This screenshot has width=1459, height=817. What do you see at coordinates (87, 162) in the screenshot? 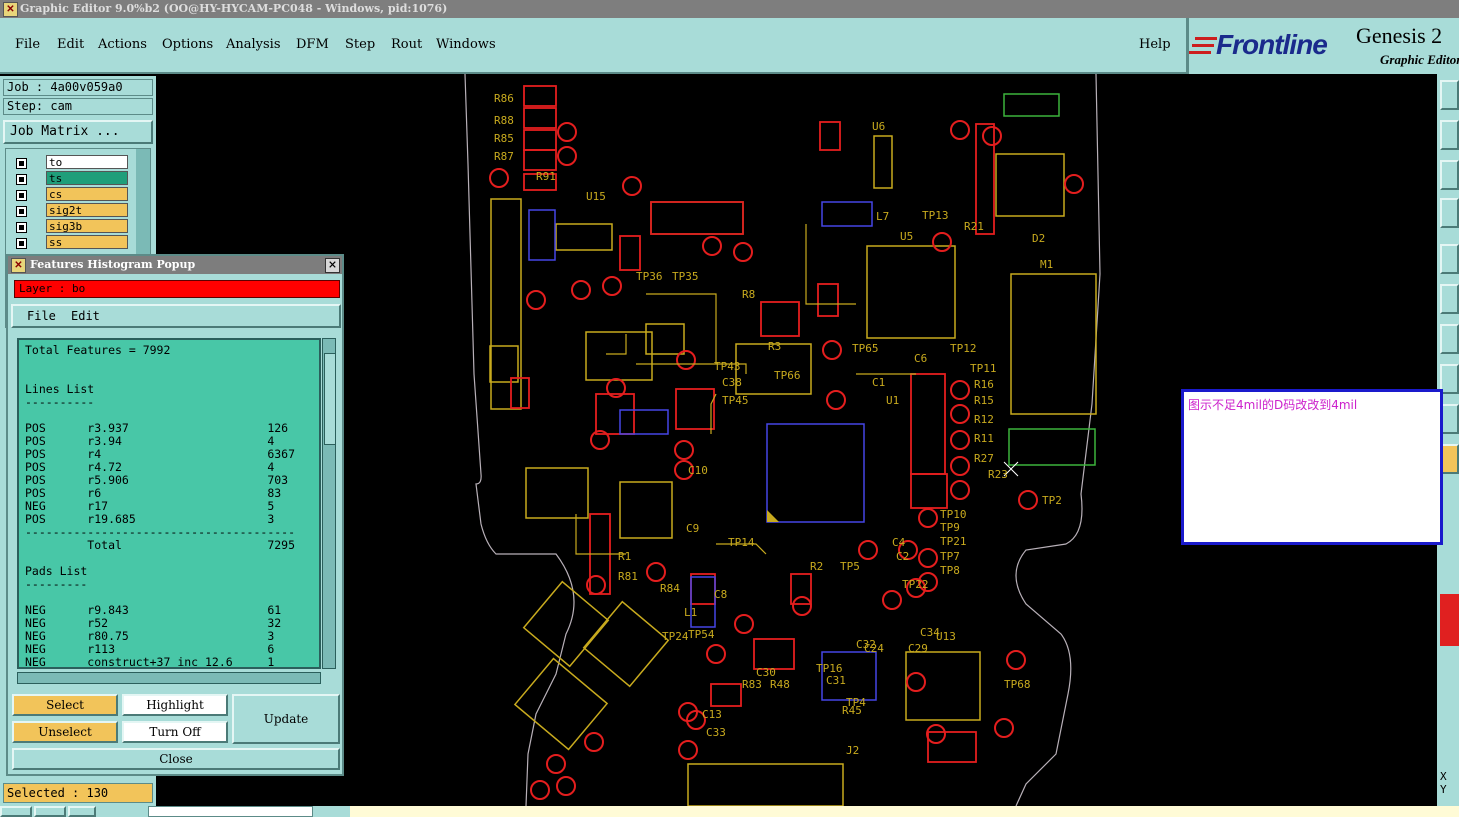
I see `layer-name: to` at bounding box center [87, 162].